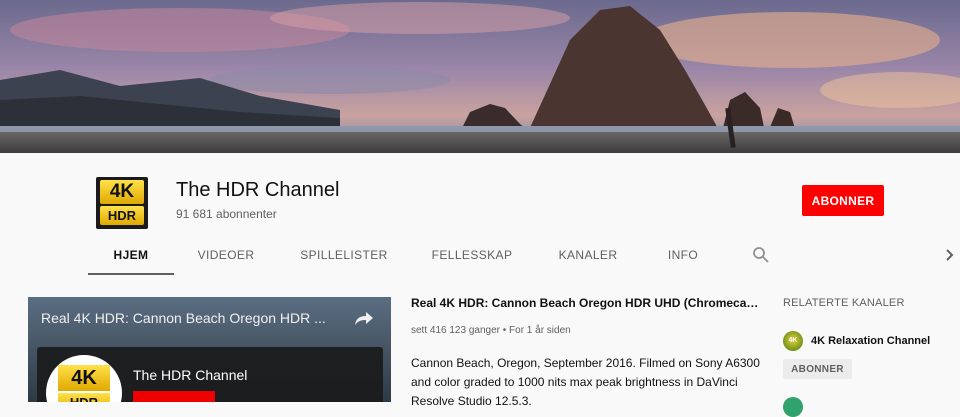 The height and width of the screenshot is (417, 960). Describe the element at coordinates (472, 255) in the screenshot. I see `tab-community: FELLESSKAP` at that location.